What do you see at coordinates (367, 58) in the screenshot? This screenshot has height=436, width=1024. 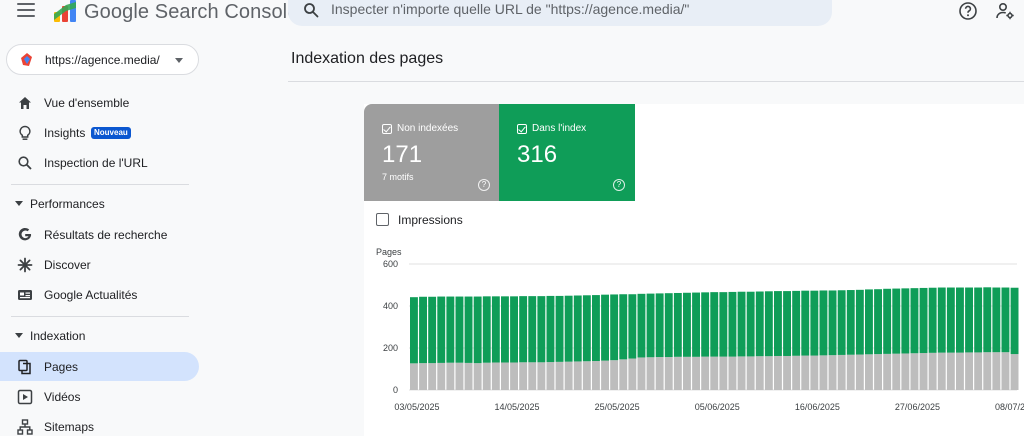 I see `page-title: Indexation des pages` at bounding box center [367, 58].